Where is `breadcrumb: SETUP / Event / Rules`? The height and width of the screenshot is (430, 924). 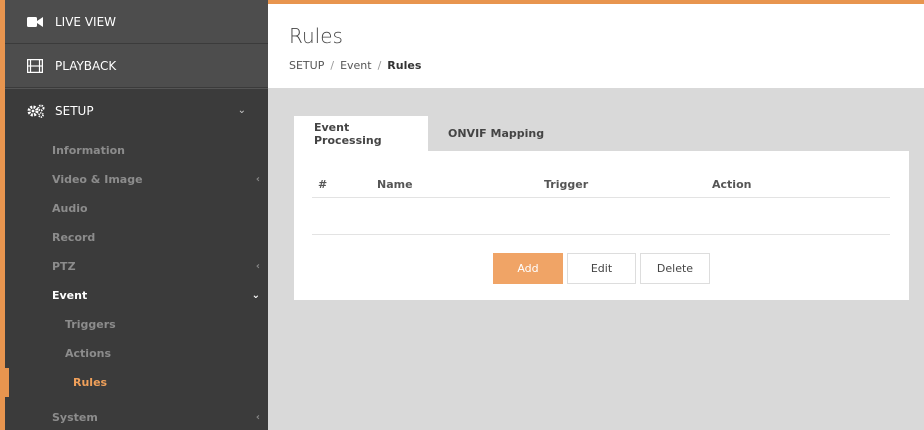
breadcrumb: SETUP / Event / Rules is located at coordinates (355, 65).